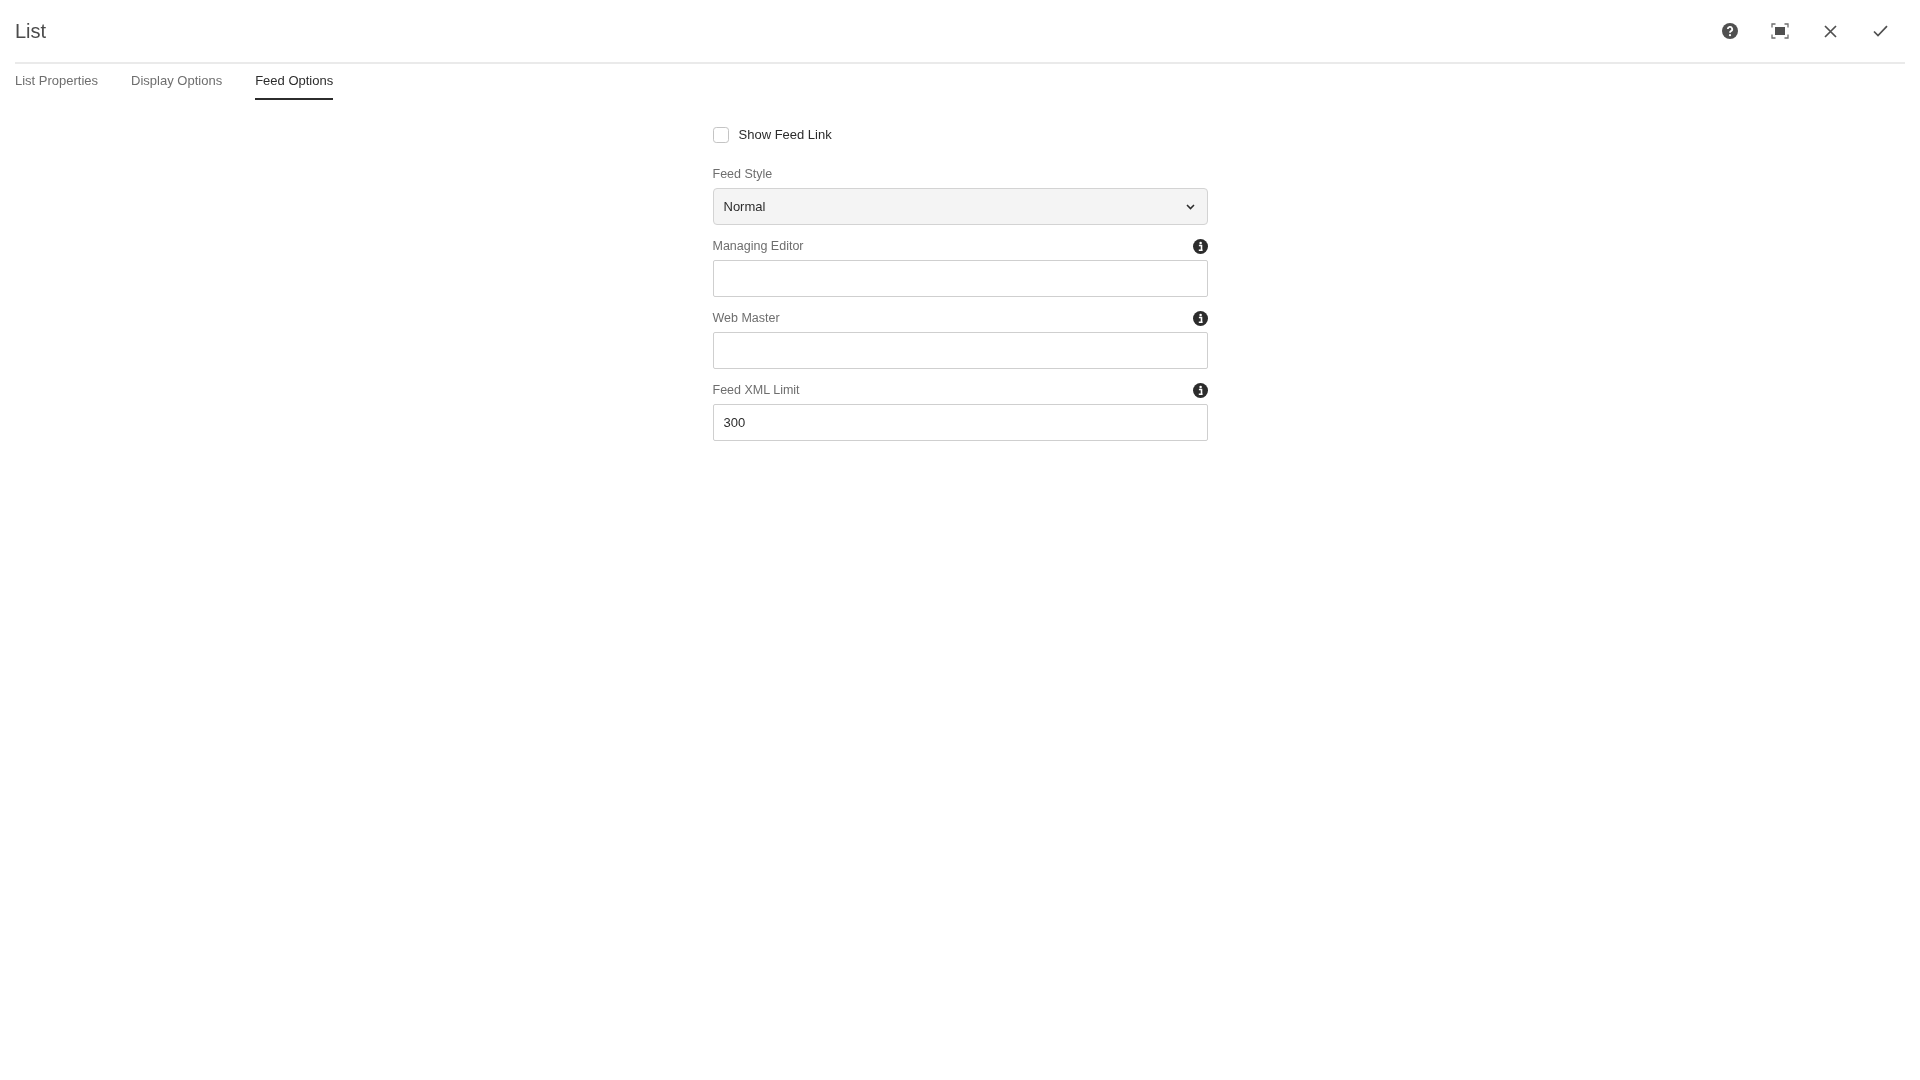 The width and height of the screenshot is (1920, 1080). I want to click on check-icon, so click(1880, 31).